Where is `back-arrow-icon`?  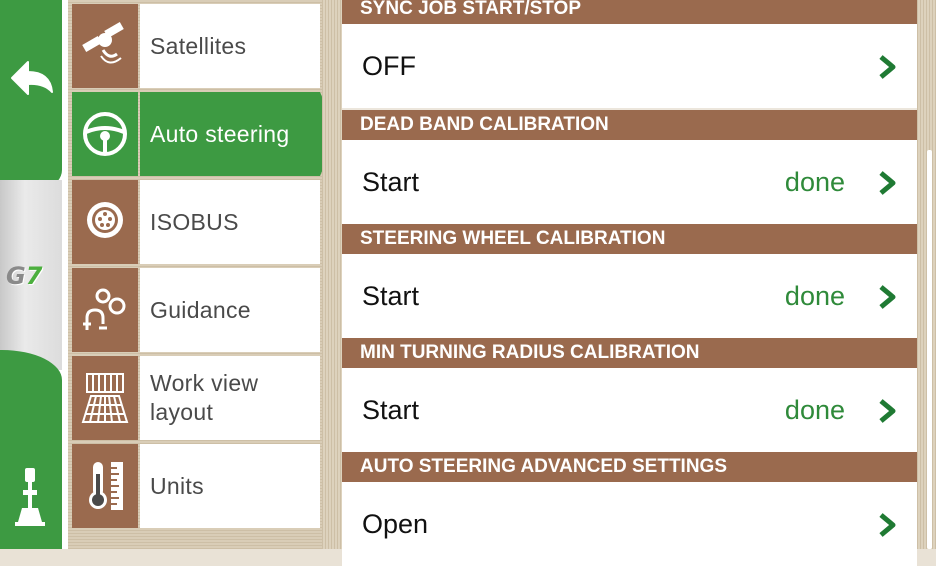
back-arrow-icon is located at coordinates (32, 78).